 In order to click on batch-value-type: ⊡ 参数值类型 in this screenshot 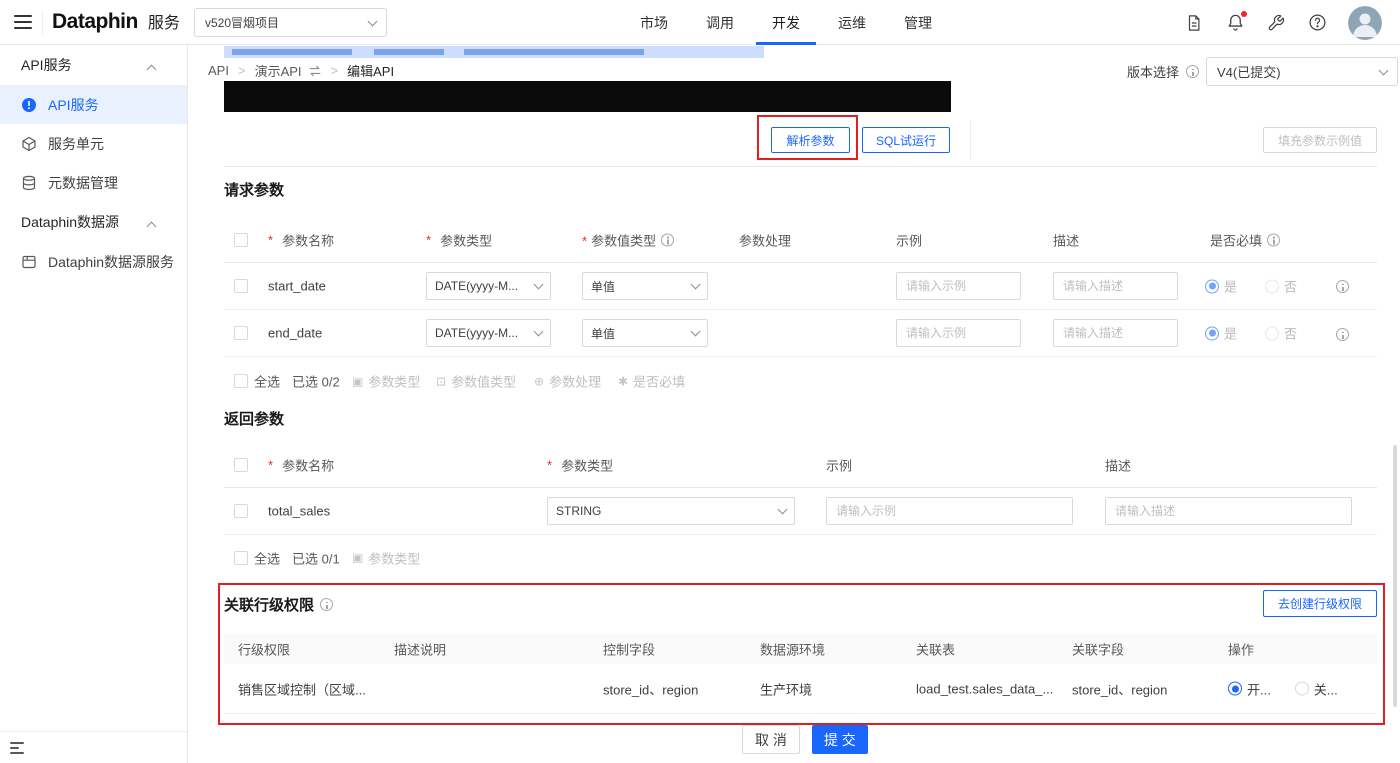, I will do `click(476, 381)`.